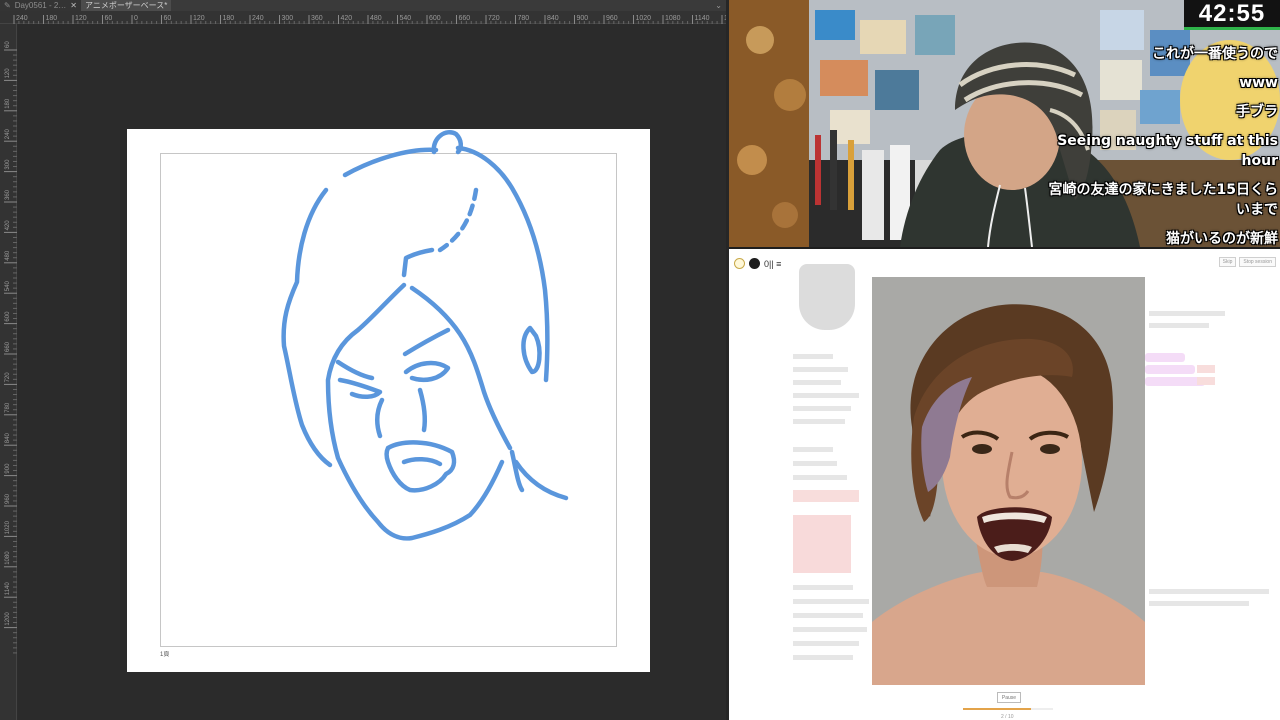 The height and width of the screenshot is (720, 1280). What do you see at coordinates (1007, 717) in the screenshot?
I see `image-counter: 2 / 10` at bounding box center [1007, 717].